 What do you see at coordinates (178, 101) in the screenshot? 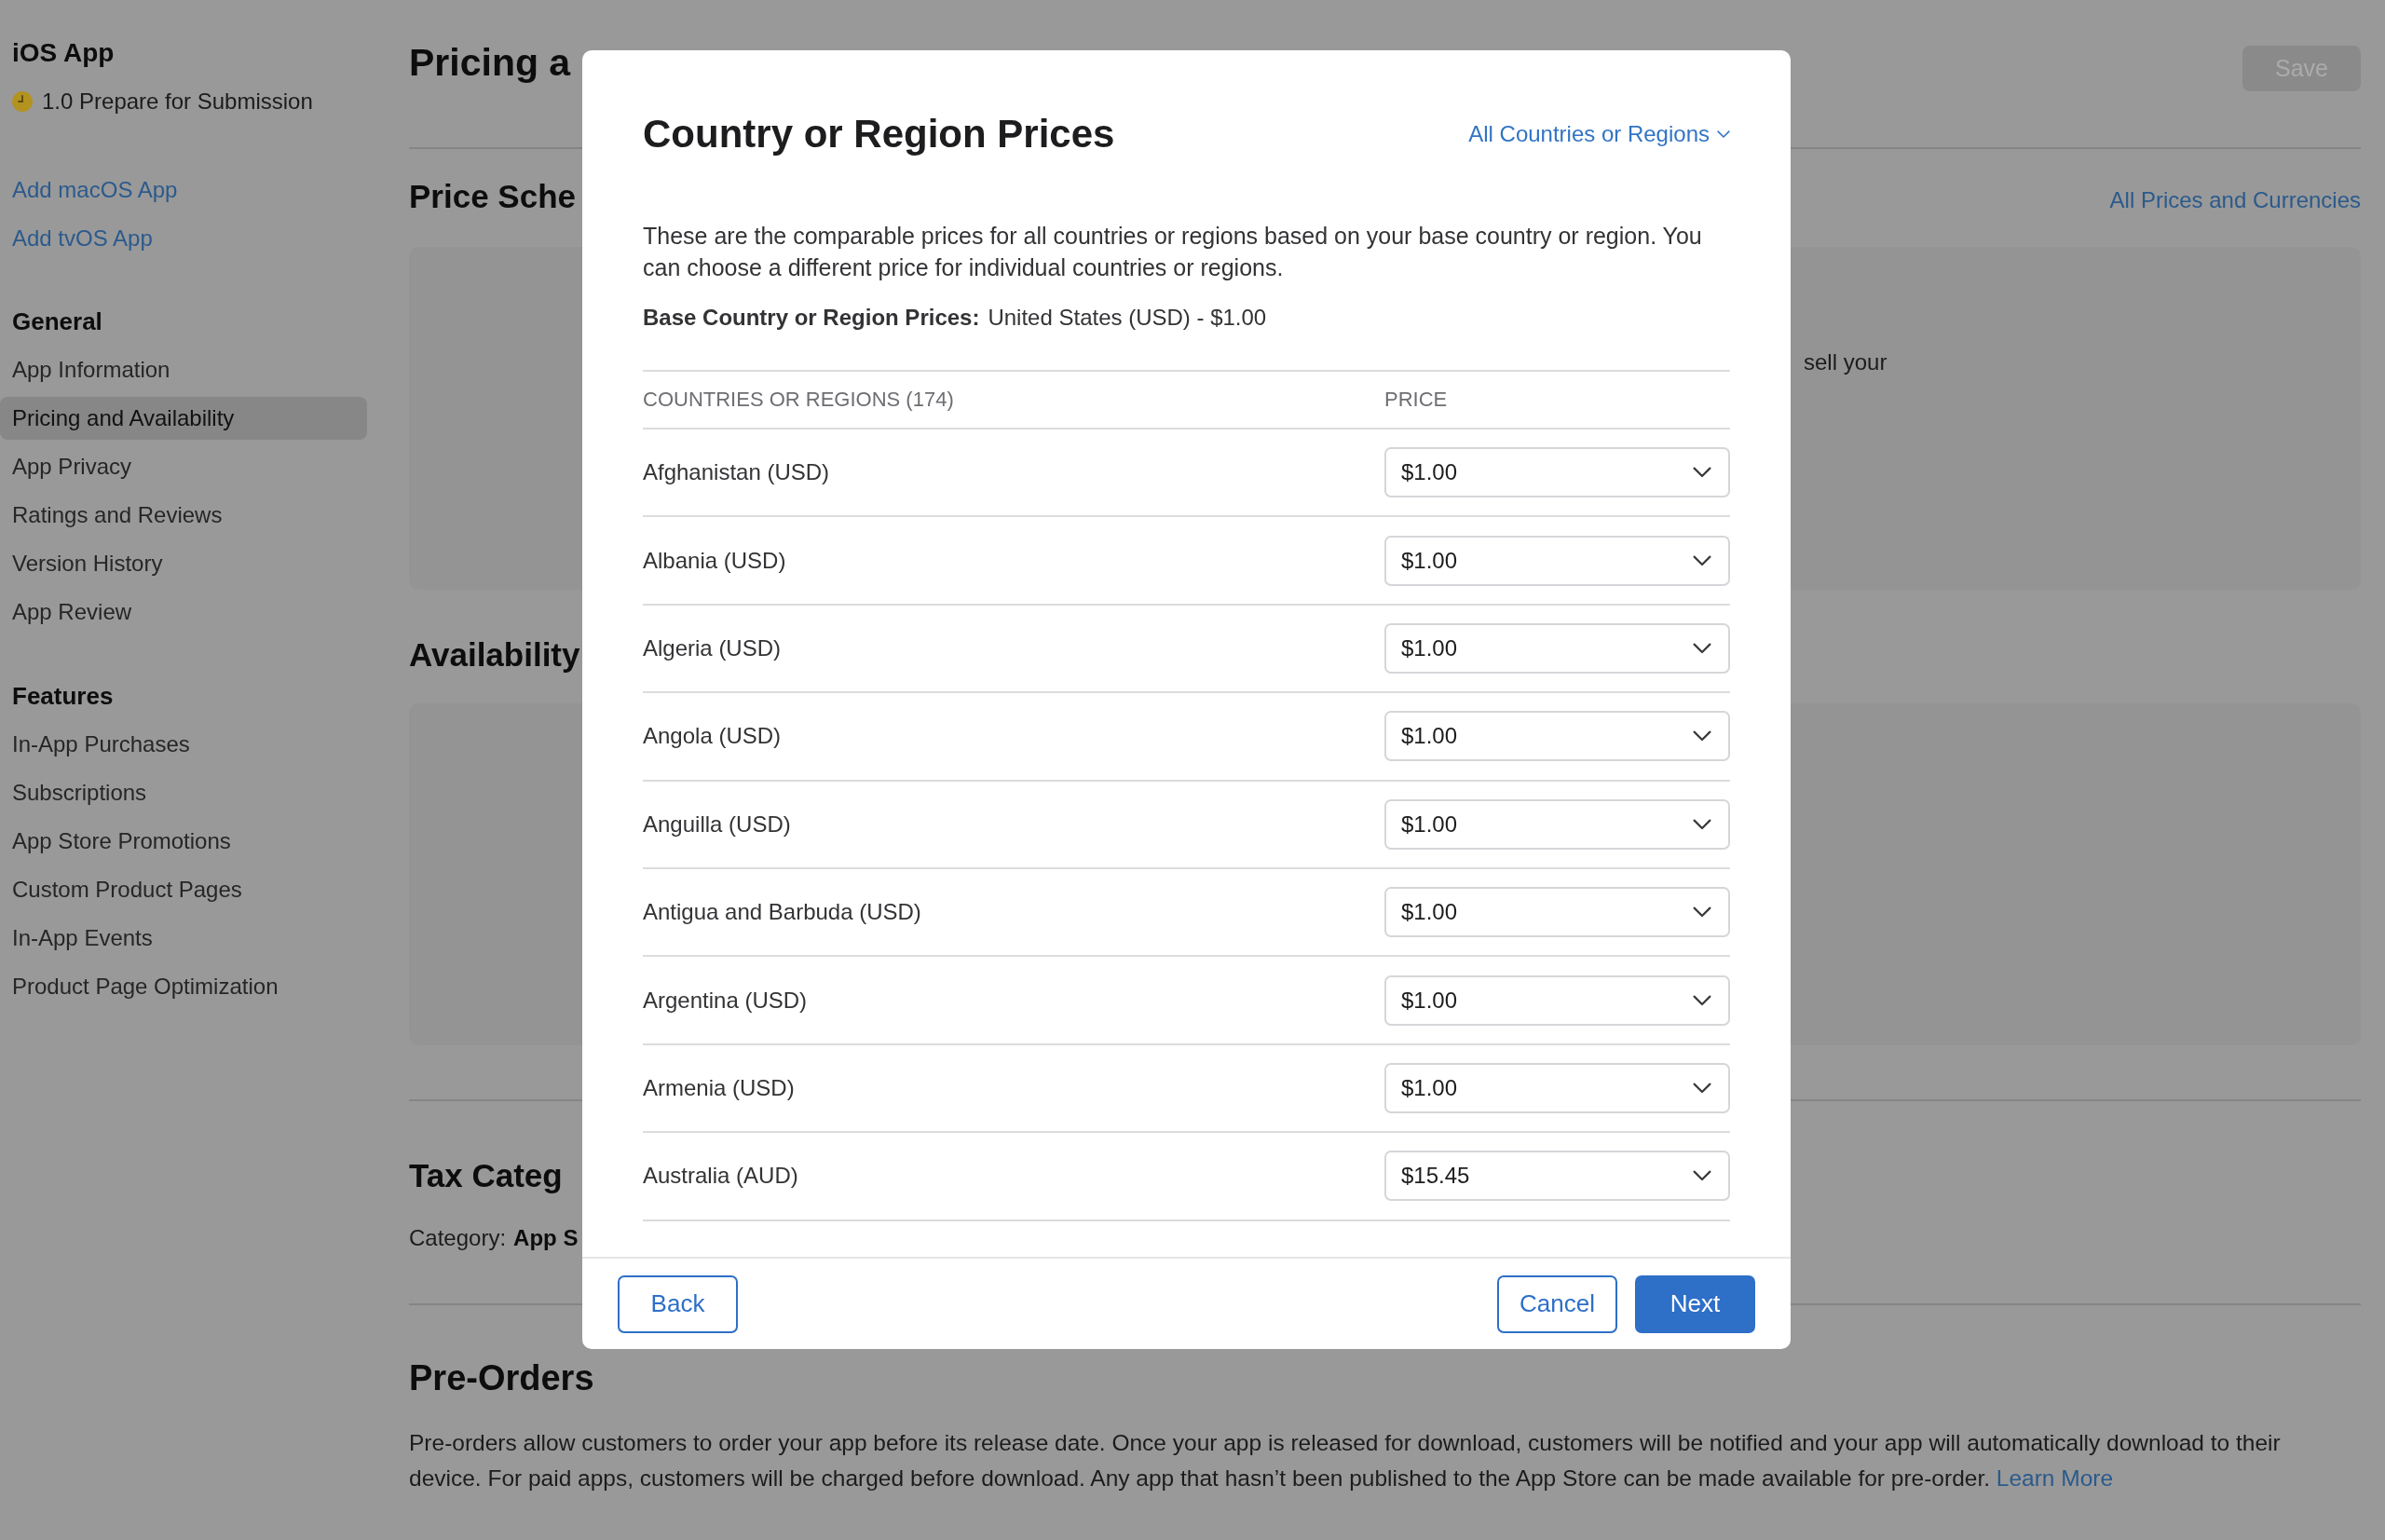
I see `version-status: 1.0 Prepare for Submission` at bounding box center [178, 101].